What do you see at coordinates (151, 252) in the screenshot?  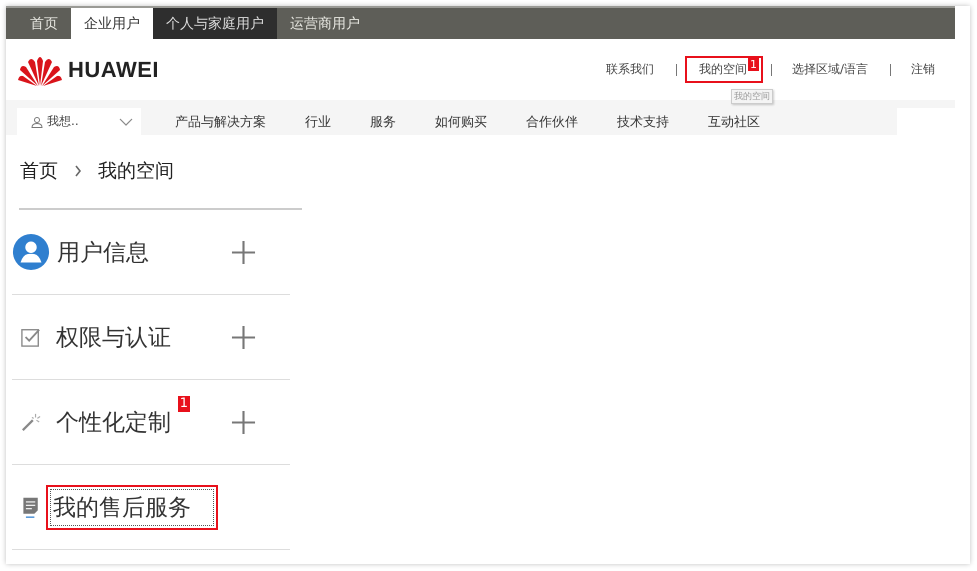 I see `sidebar-item: 用户信息` at bounding box center [151, 252].